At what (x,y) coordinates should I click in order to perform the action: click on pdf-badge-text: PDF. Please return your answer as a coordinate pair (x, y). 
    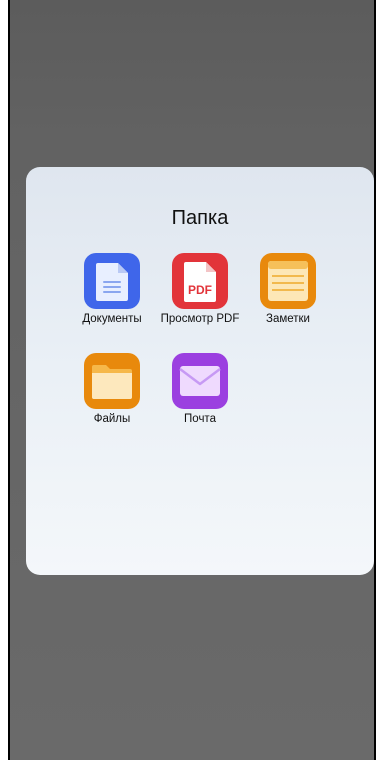
    Looking at the image, I should click on (200, 290).